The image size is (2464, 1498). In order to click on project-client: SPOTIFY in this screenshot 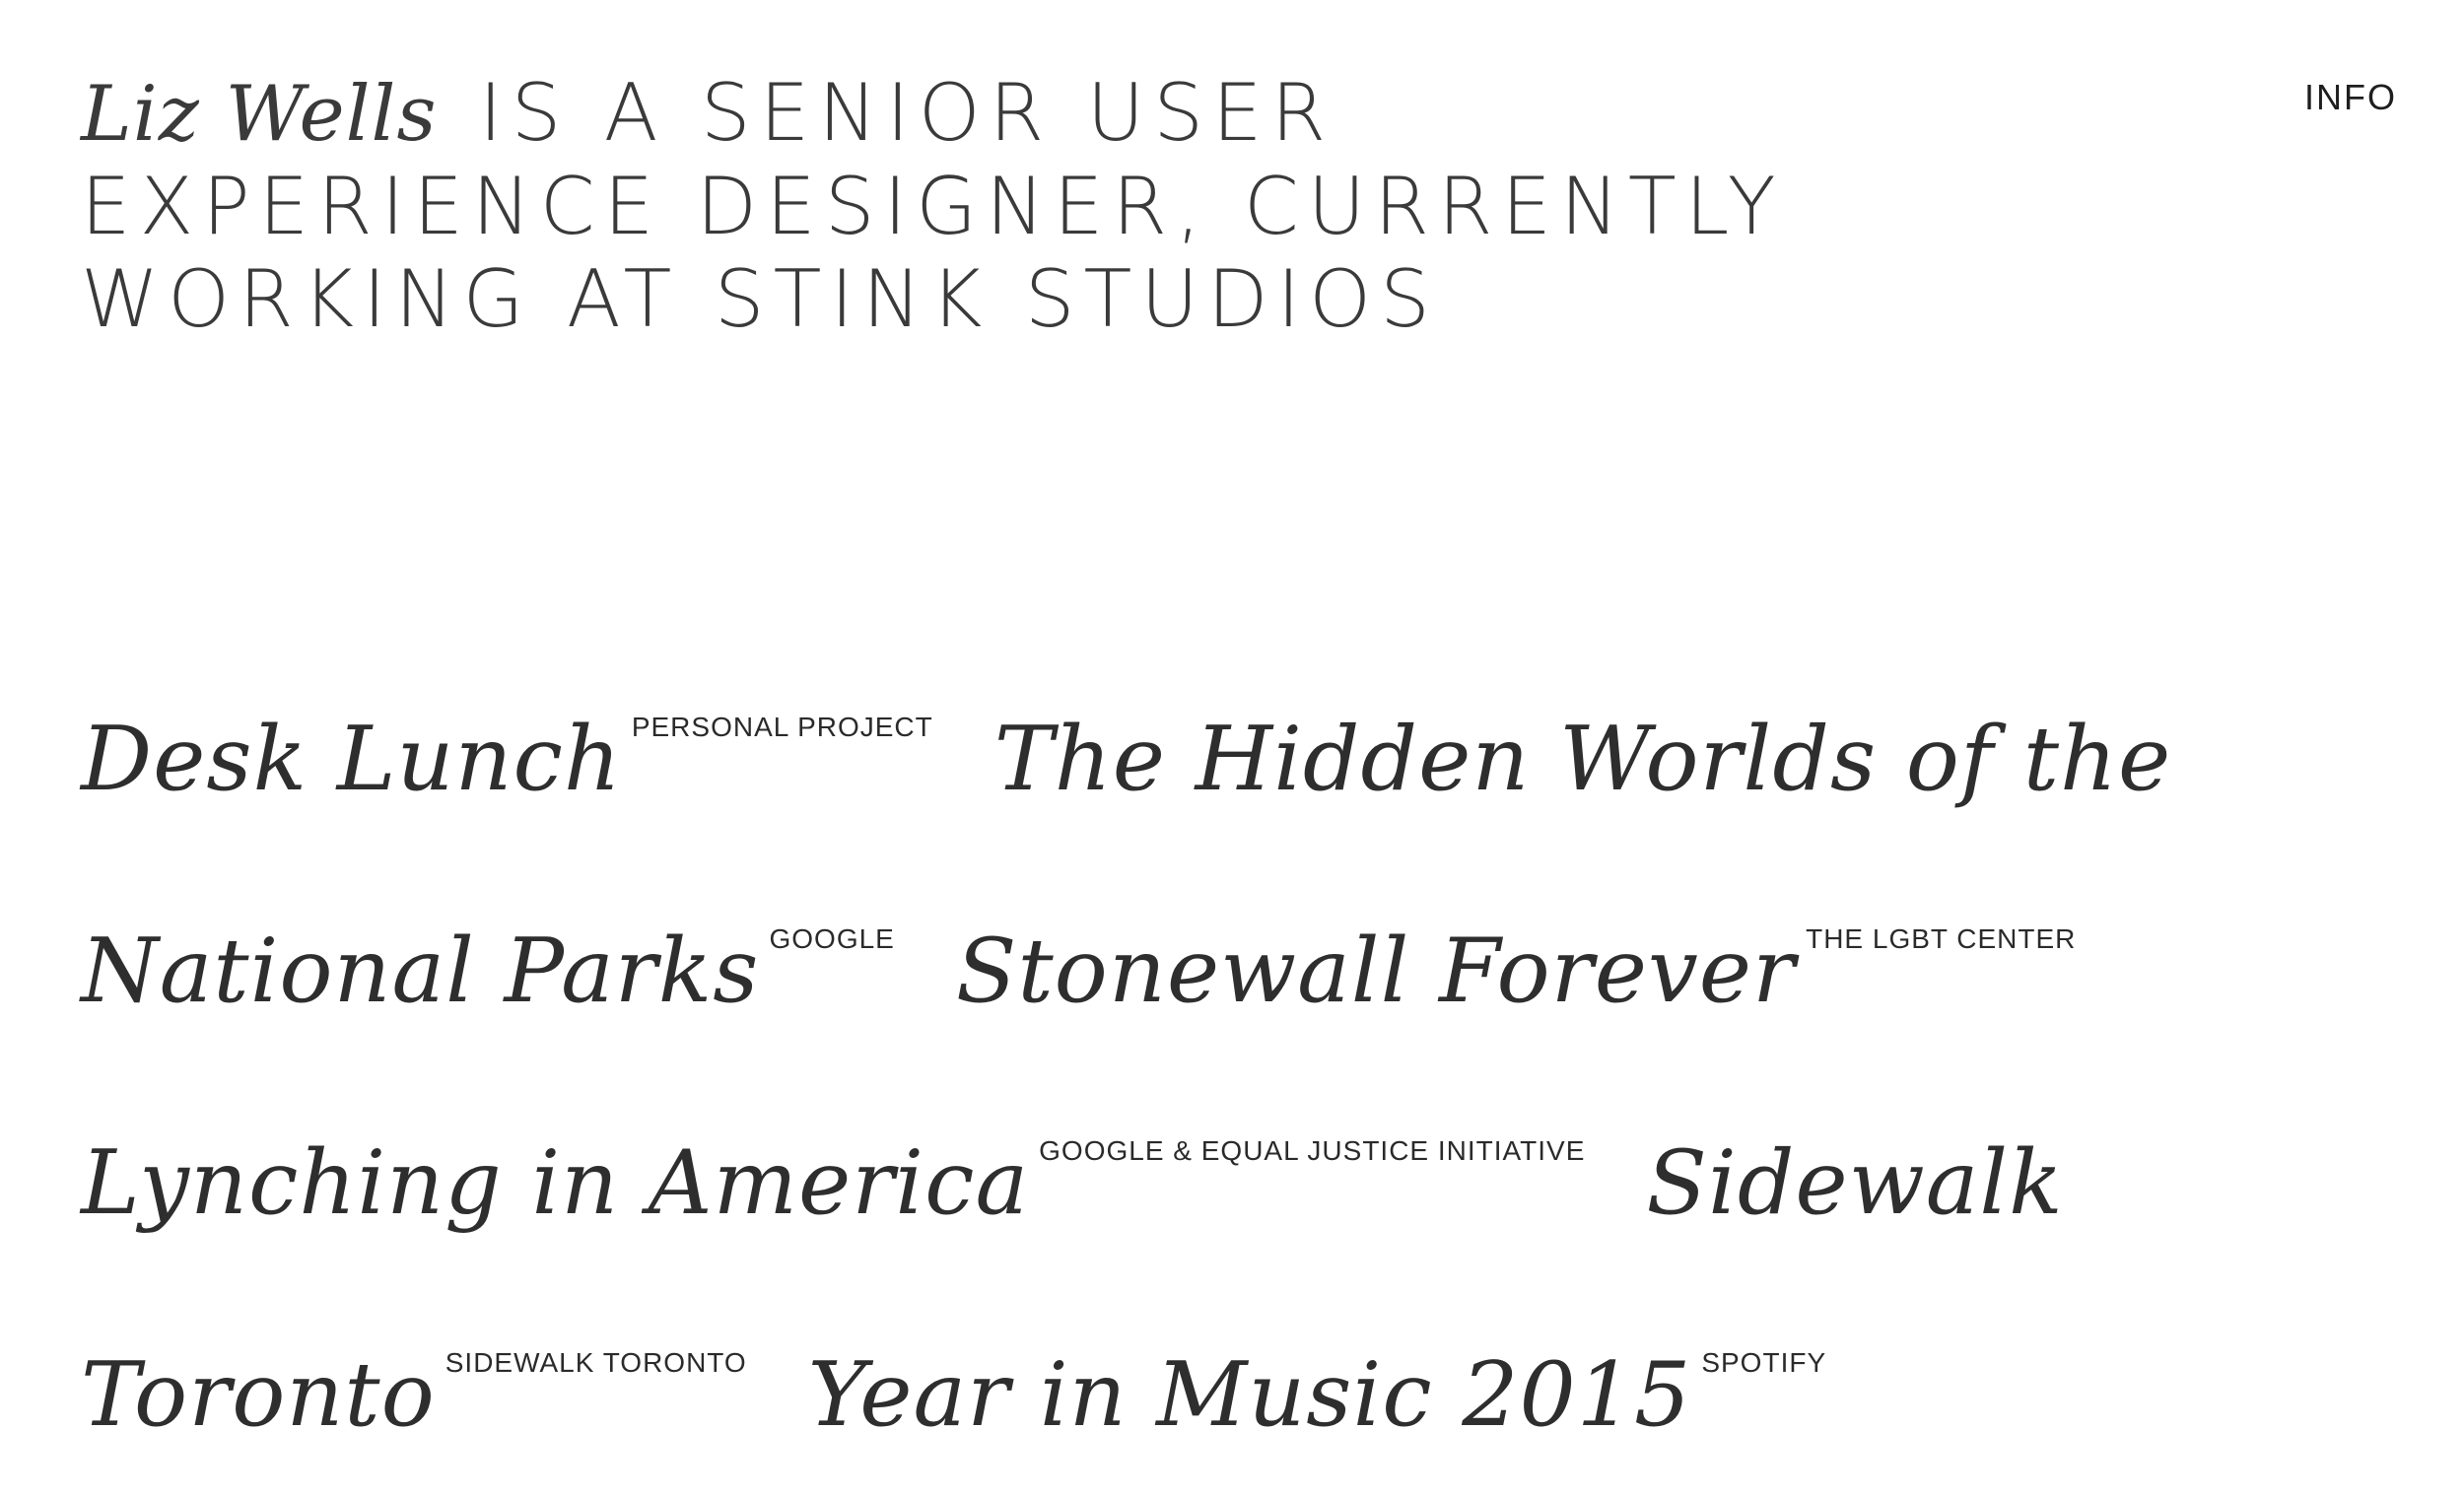, I will do `click(1764, 1362)`.